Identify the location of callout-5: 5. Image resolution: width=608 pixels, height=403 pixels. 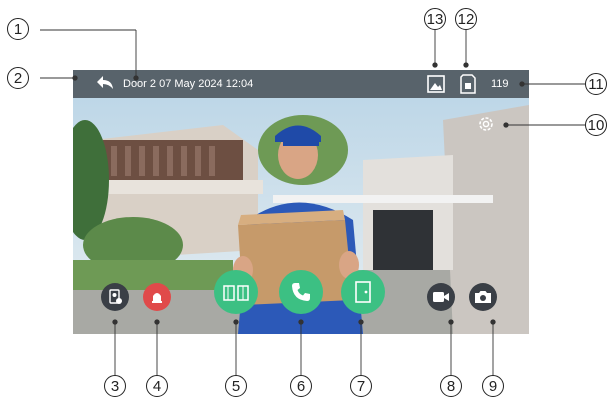
(236, 386).